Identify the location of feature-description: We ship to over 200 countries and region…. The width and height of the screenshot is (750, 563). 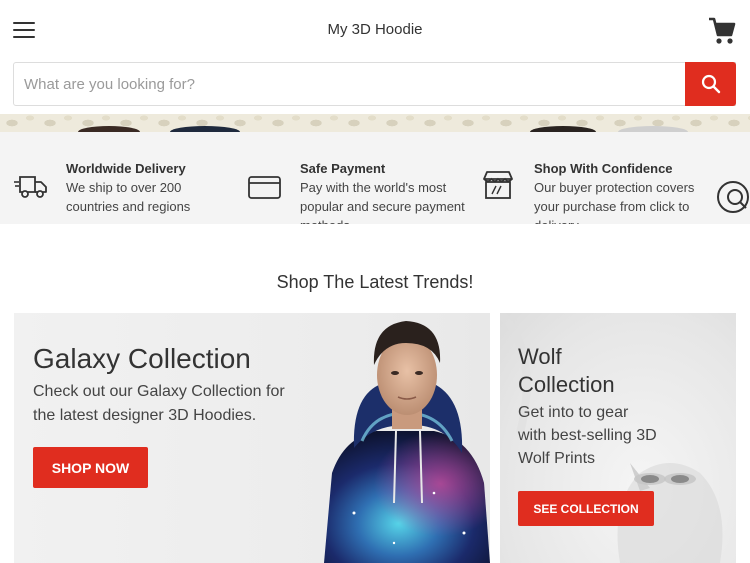
(128, 197).